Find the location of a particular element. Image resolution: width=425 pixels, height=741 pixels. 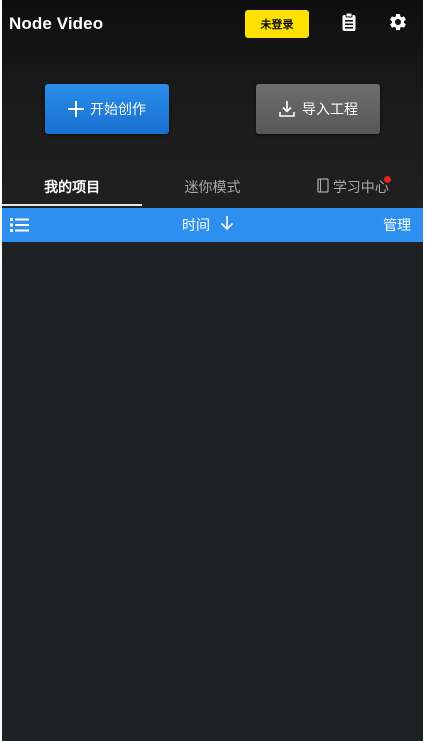

clipboard-icon is located at coordinates (349, 24).